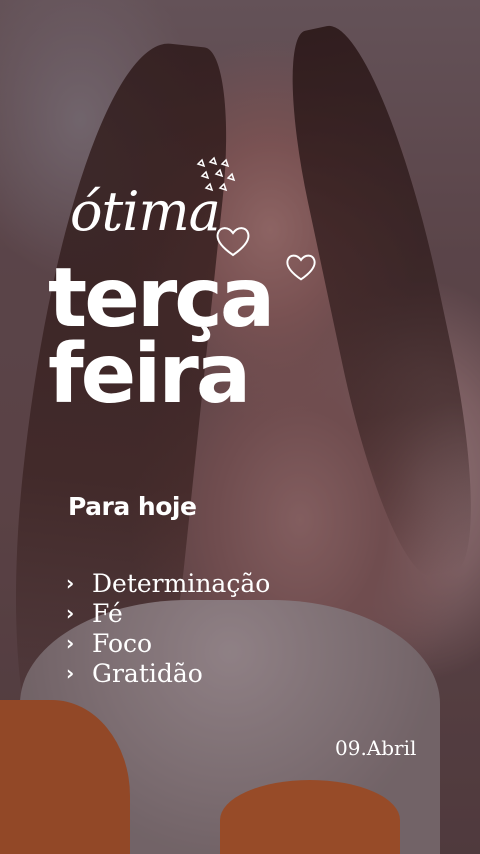 The width and height of the screenshot is (480, 854). I want to click on list-item: › Determinação, so click(168, 583).